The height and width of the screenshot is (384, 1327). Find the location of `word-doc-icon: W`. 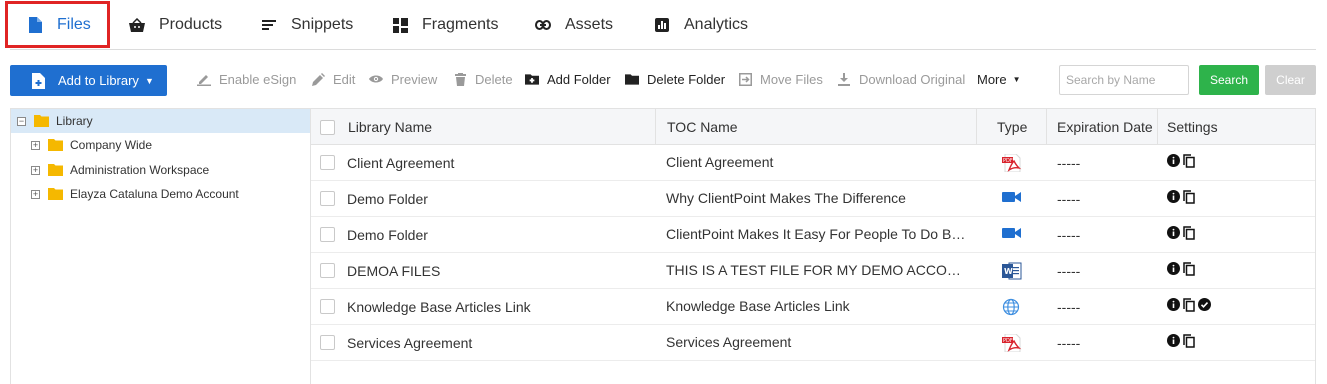

word-doc-icon: W is located at coordinates (1012, 271).